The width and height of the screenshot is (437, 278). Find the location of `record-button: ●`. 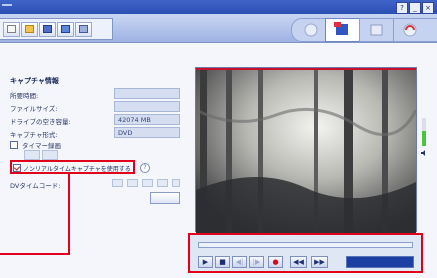

record-button: ● is located at coordinates (275, 262).